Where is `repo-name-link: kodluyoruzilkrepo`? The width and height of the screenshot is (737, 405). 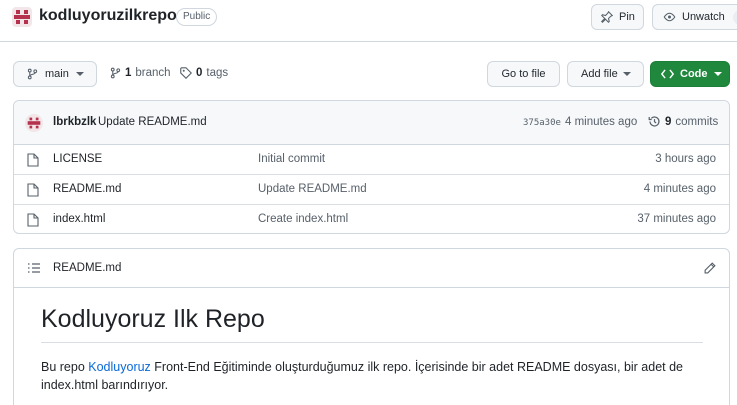 repo-name-link: kodluyoruzilkrepo is located at coordinates (108, 16).